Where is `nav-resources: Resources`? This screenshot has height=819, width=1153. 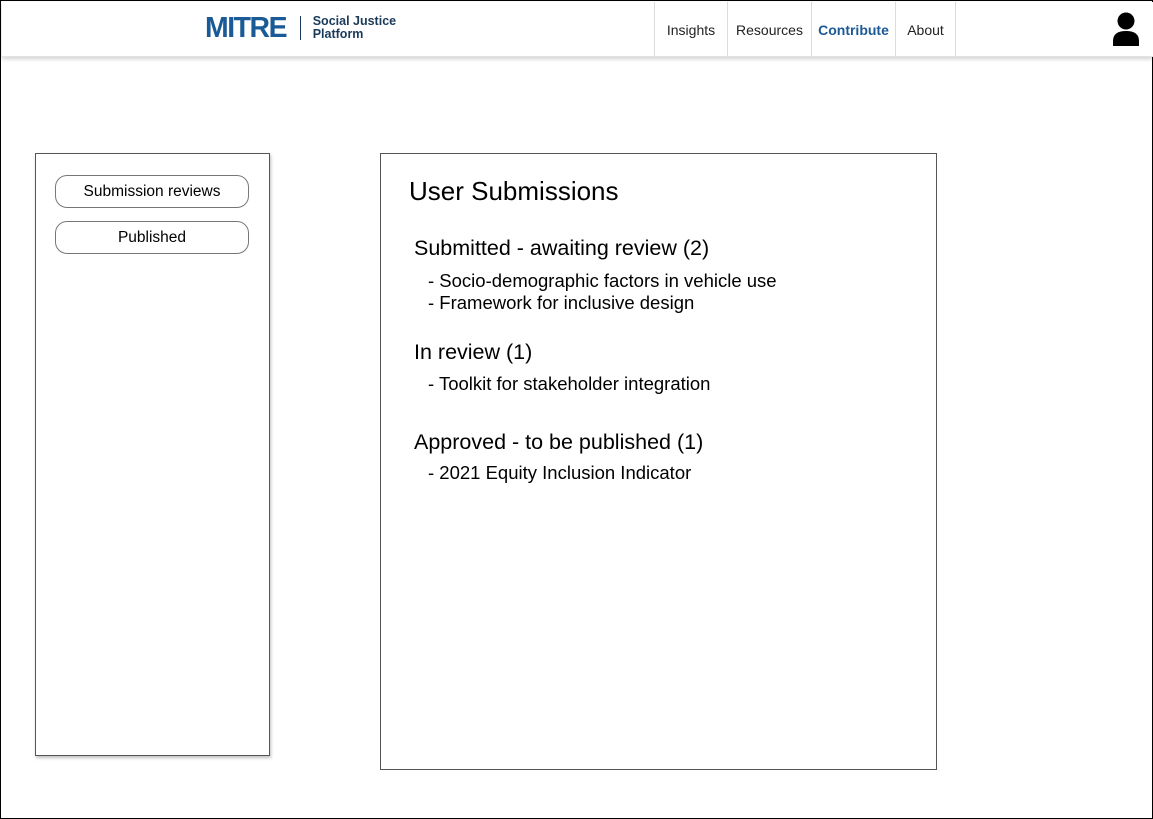
nav-resources: Resources is located at coordinates (770, 29).